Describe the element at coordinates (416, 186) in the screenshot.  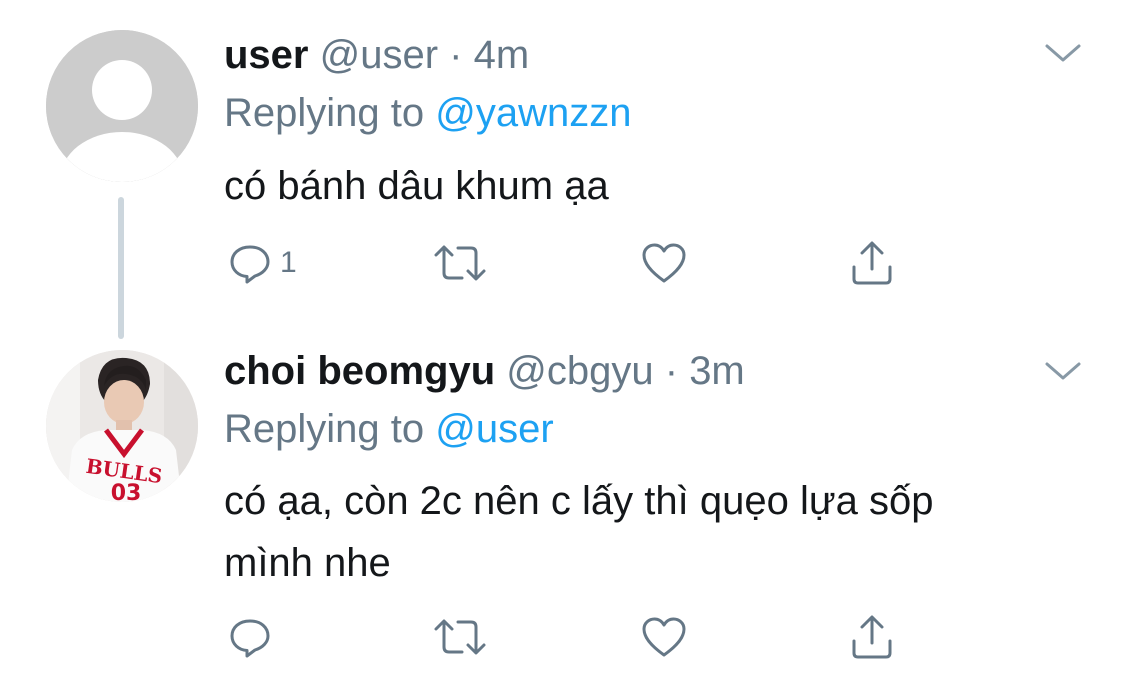
I see `tweet-text: có bánh dâu khum ạa` at that location.